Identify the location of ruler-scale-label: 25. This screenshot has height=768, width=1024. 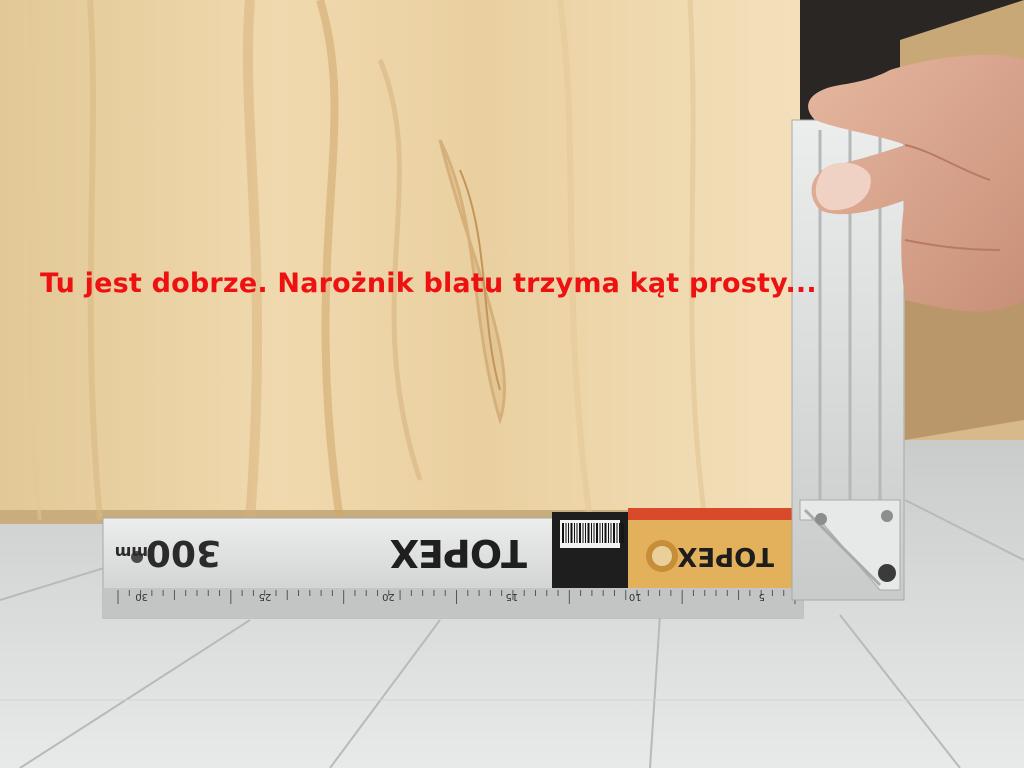
(265, 596).